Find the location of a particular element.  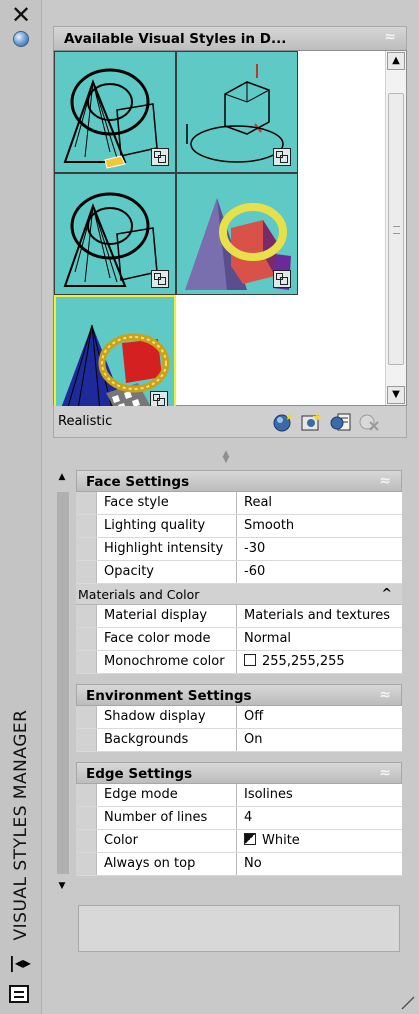

gallery-header: Available Visual Styles in D... ≈ is located at coordinates (230, 38).